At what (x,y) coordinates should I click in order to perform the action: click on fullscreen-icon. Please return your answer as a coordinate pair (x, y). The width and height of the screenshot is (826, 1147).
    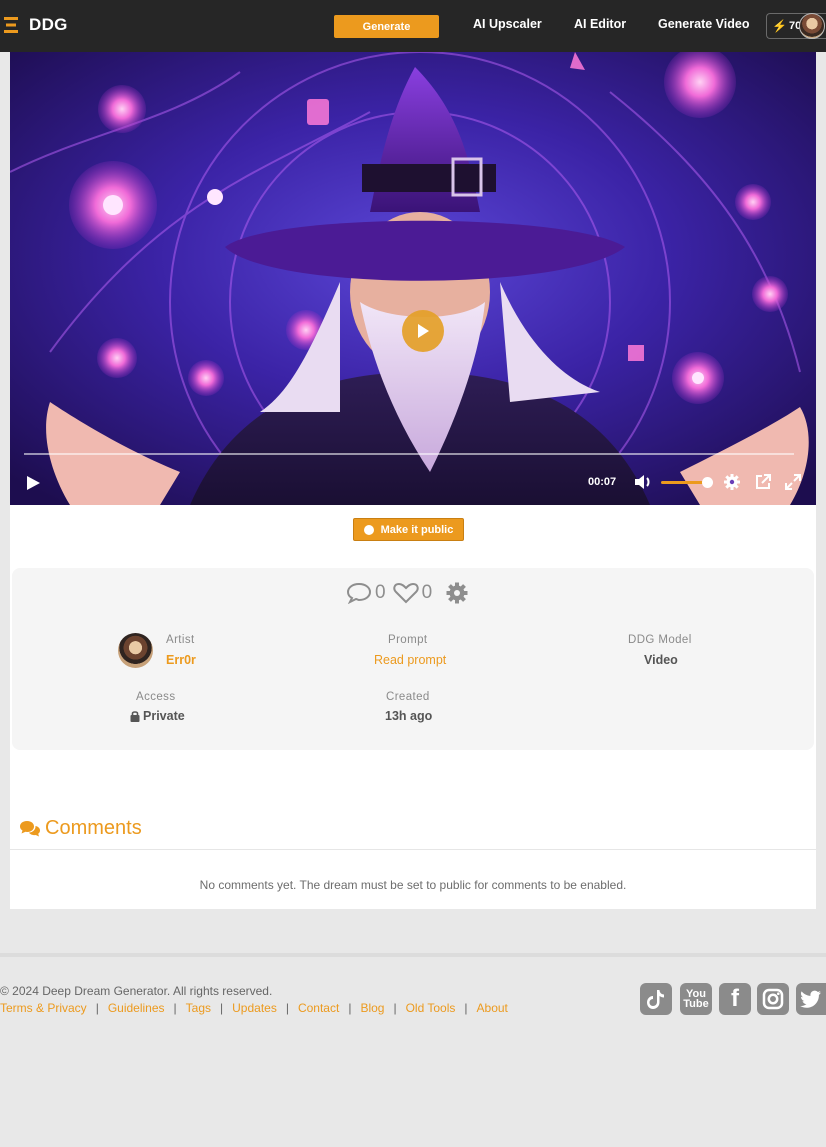
    Looking at the image, I should click on (793, 482).